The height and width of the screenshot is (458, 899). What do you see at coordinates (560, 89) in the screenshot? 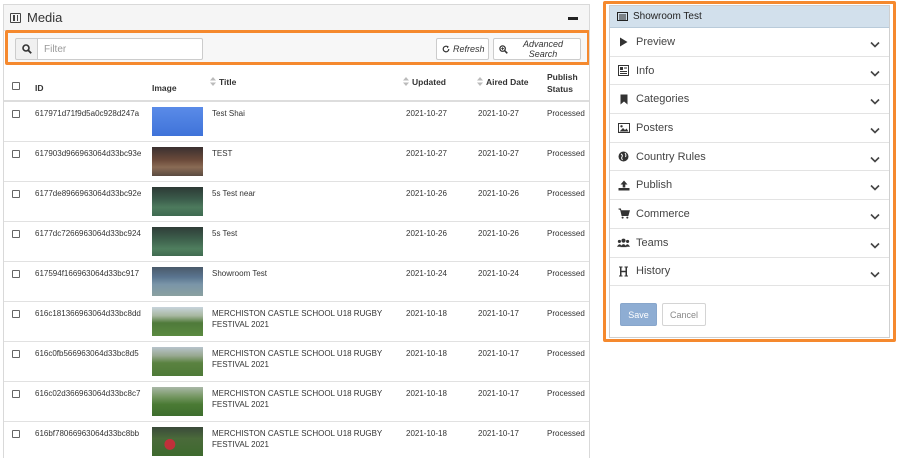
I see `column-header-publish-status-line2: Status` at bounding box center [560, 89].